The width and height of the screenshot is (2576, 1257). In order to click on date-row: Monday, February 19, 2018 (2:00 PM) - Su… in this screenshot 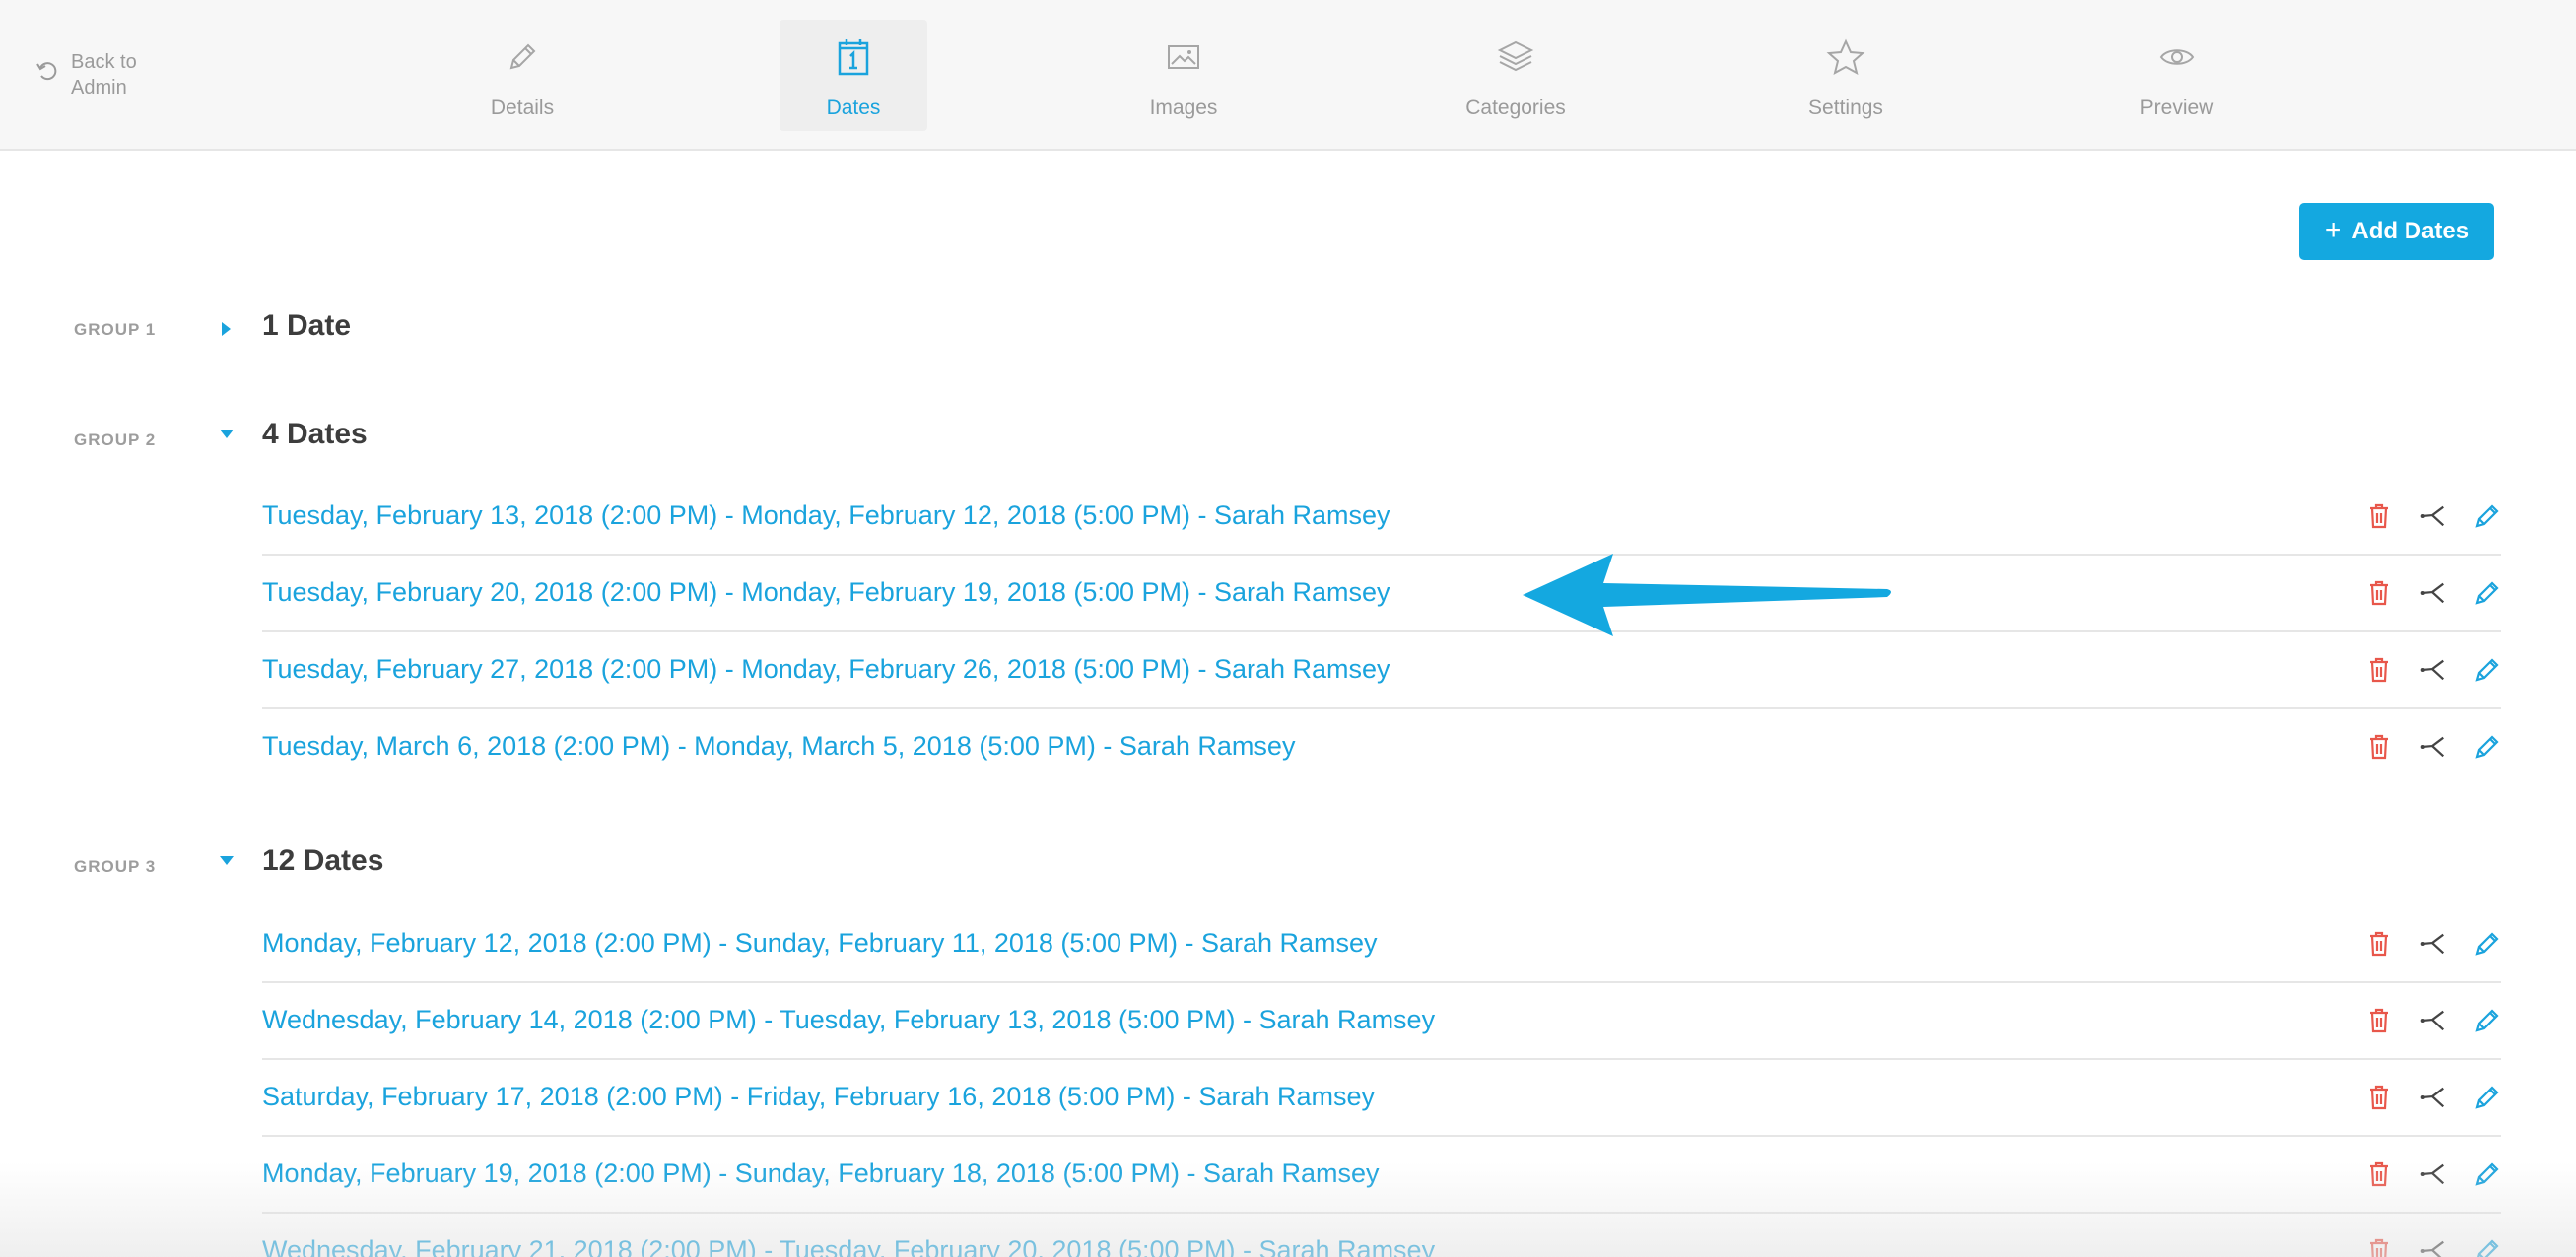, I will do `click(1381, 1175)`.